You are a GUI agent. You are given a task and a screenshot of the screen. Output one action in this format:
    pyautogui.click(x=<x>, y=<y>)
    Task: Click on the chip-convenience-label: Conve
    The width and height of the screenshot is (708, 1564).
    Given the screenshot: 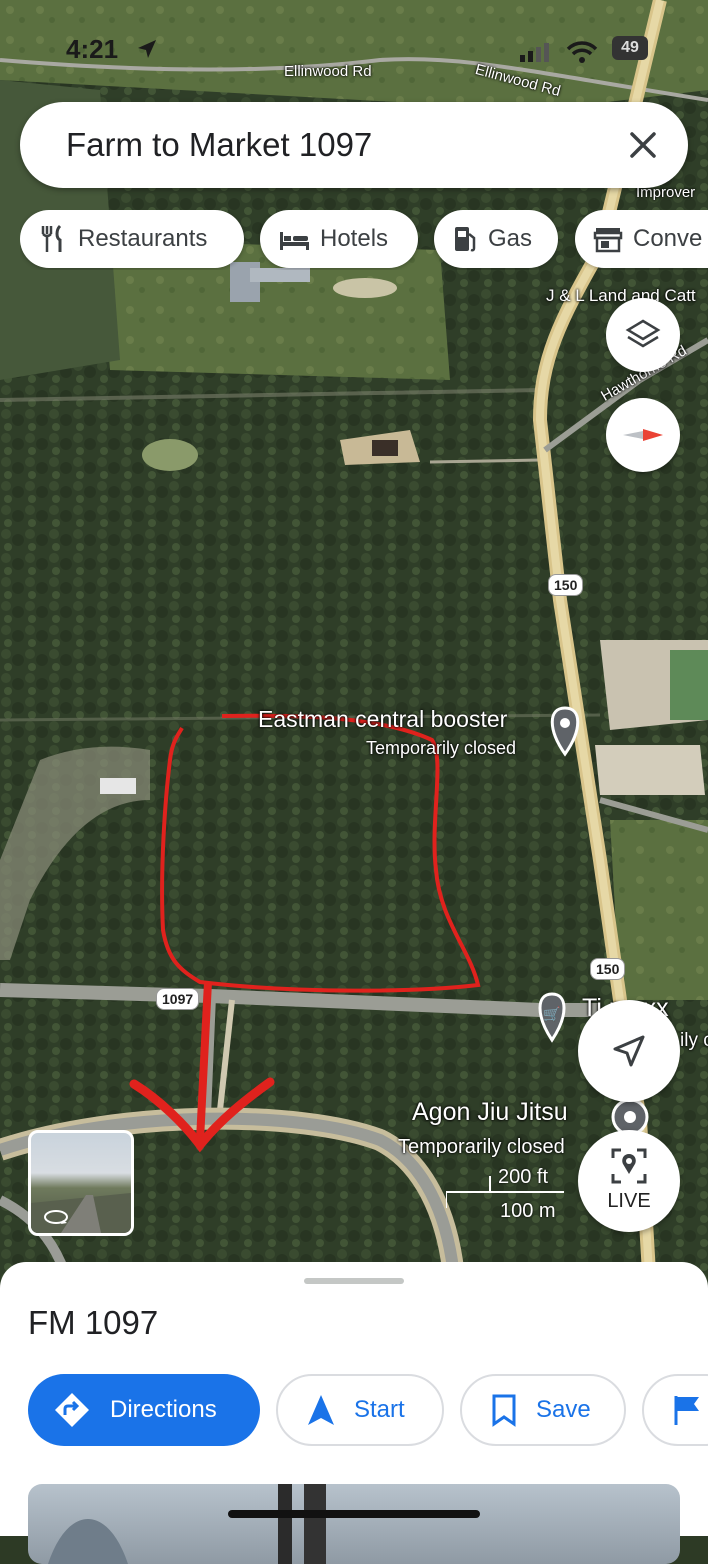 What is the action you would take?
    pyautogui.click(x=668, y=238)
    